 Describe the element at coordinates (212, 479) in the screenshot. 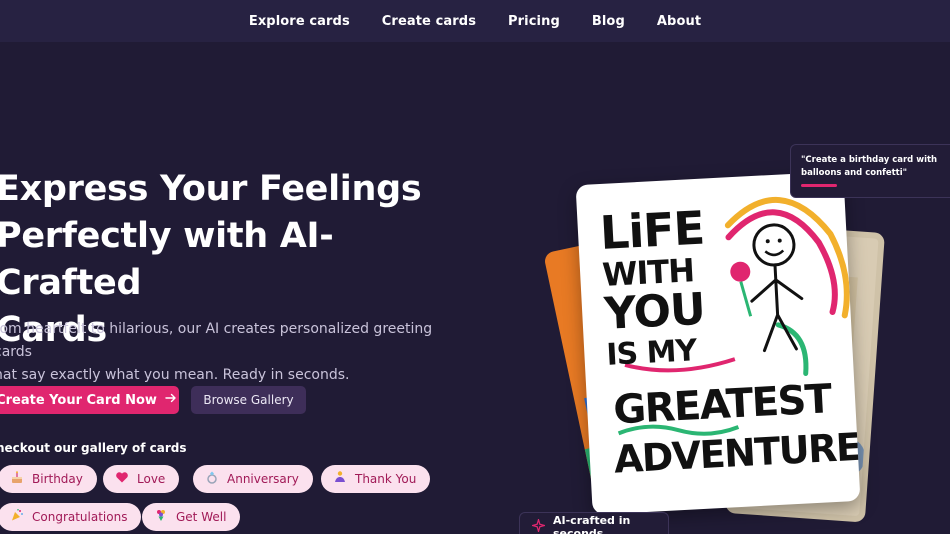

I see `ring-icon` at that location.